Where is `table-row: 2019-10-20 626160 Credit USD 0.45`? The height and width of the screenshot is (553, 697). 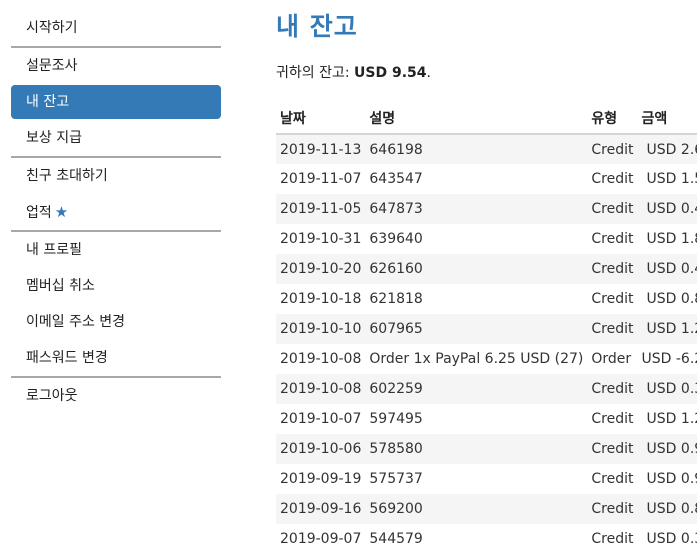 table-row: 2019-10-20 626160 Credit USD 0.45 is located at coordinates (486, 269).